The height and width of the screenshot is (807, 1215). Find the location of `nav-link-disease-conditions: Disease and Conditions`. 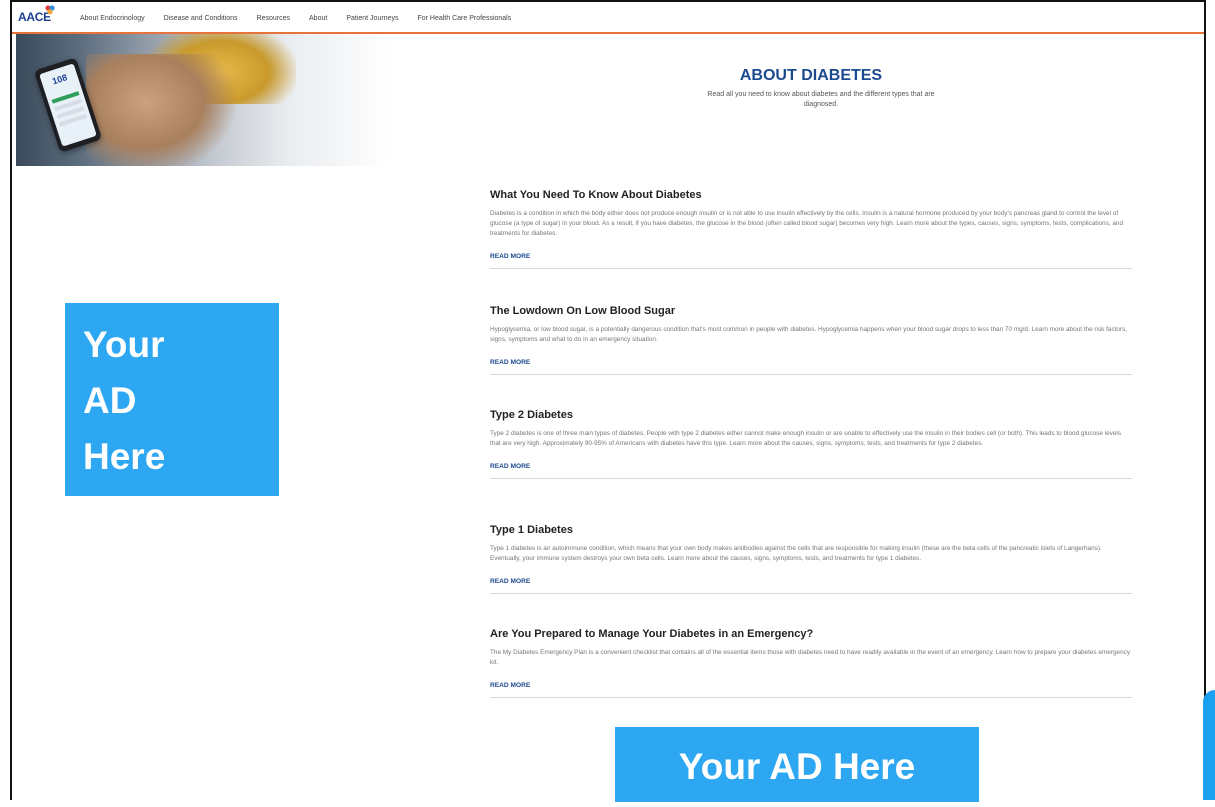

nav-link-disease-conditions: Disease and Conditions is located at coordinates (201, 18).